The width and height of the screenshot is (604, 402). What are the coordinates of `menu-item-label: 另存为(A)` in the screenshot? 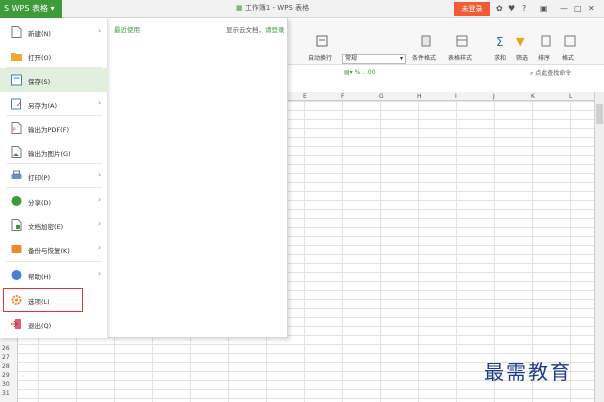 It's located at (43, 106).